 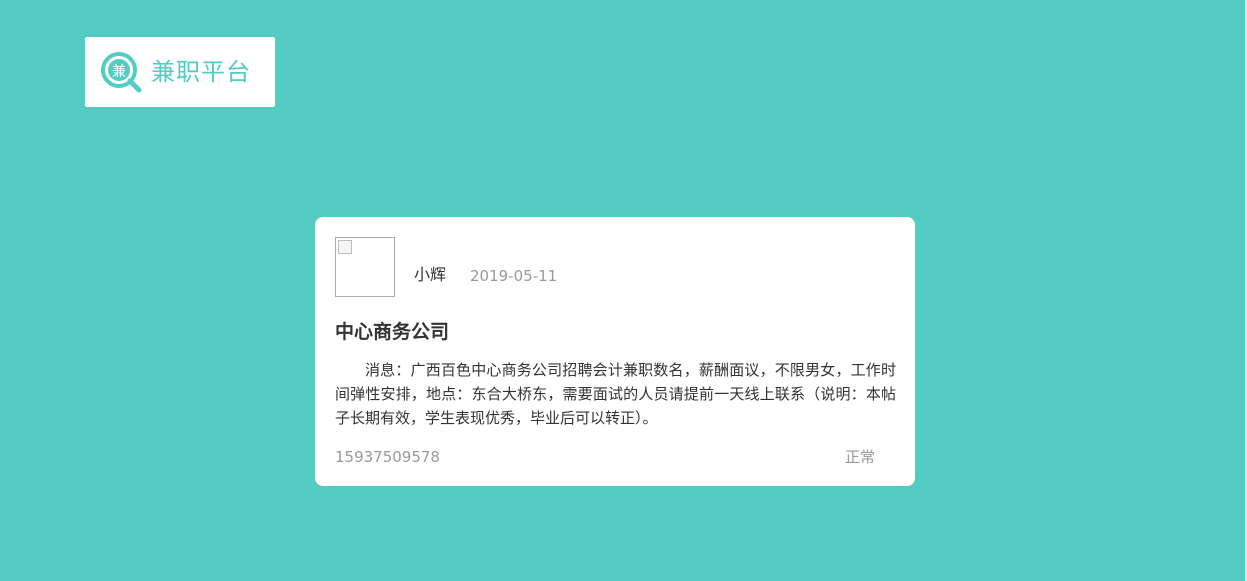 I want to click on brand-name: 兼职平台, so click(x=201, y=72).